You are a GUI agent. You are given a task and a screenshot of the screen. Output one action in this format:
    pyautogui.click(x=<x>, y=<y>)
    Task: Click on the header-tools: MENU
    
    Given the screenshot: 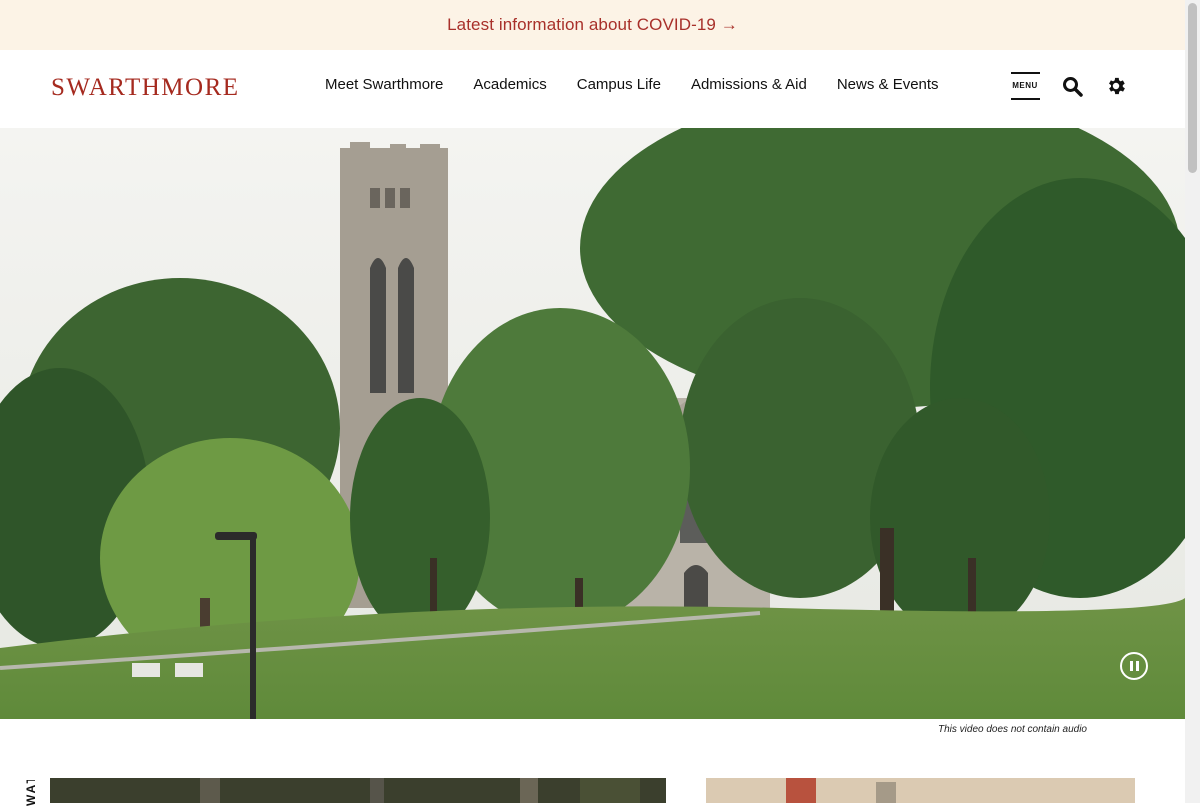 What is the action you would take?
    pyautogui.click(x=1069, y=86)
    